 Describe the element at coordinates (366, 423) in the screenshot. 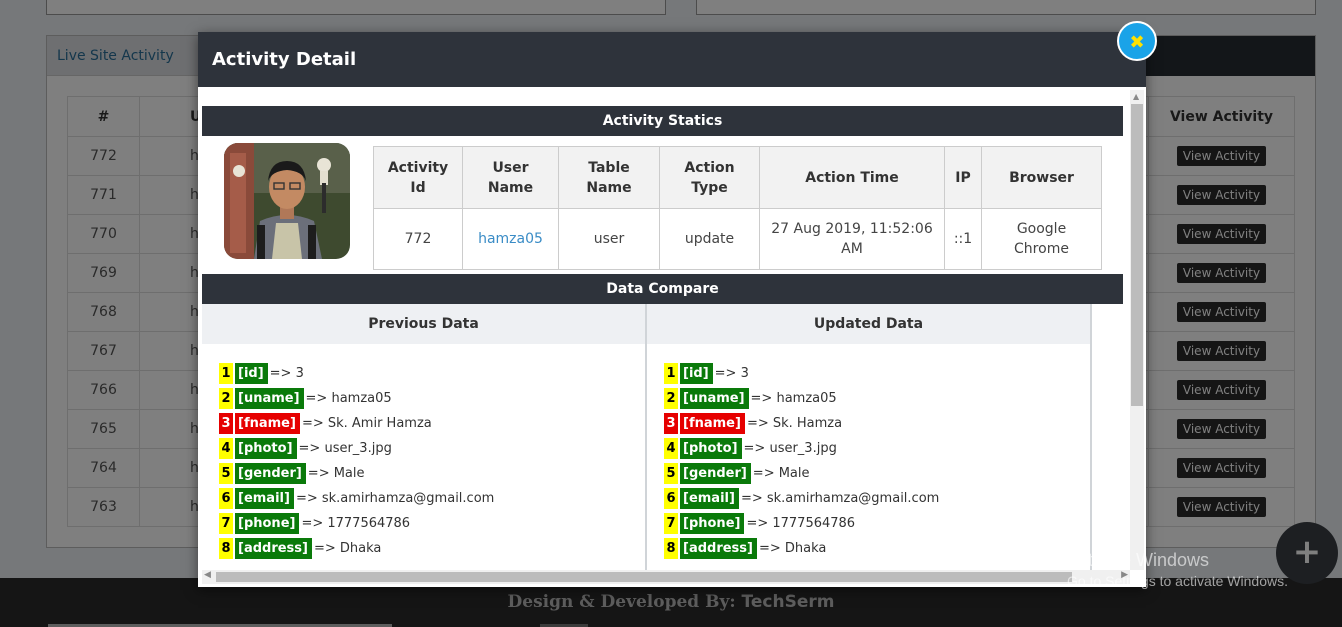

I see `field-value: => Sk. Amir Hamza` at that location.